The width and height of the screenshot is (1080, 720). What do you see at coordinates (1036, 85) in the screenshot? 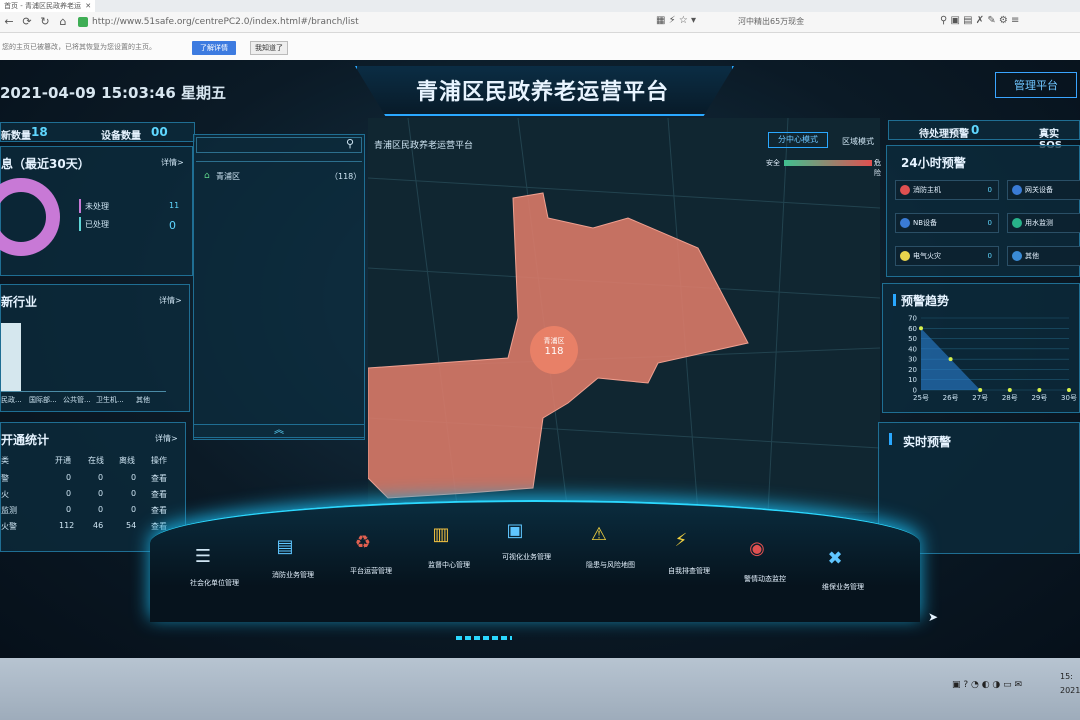
I see `management-platform-button: 管理平台` at bounding box center [1036, 85].